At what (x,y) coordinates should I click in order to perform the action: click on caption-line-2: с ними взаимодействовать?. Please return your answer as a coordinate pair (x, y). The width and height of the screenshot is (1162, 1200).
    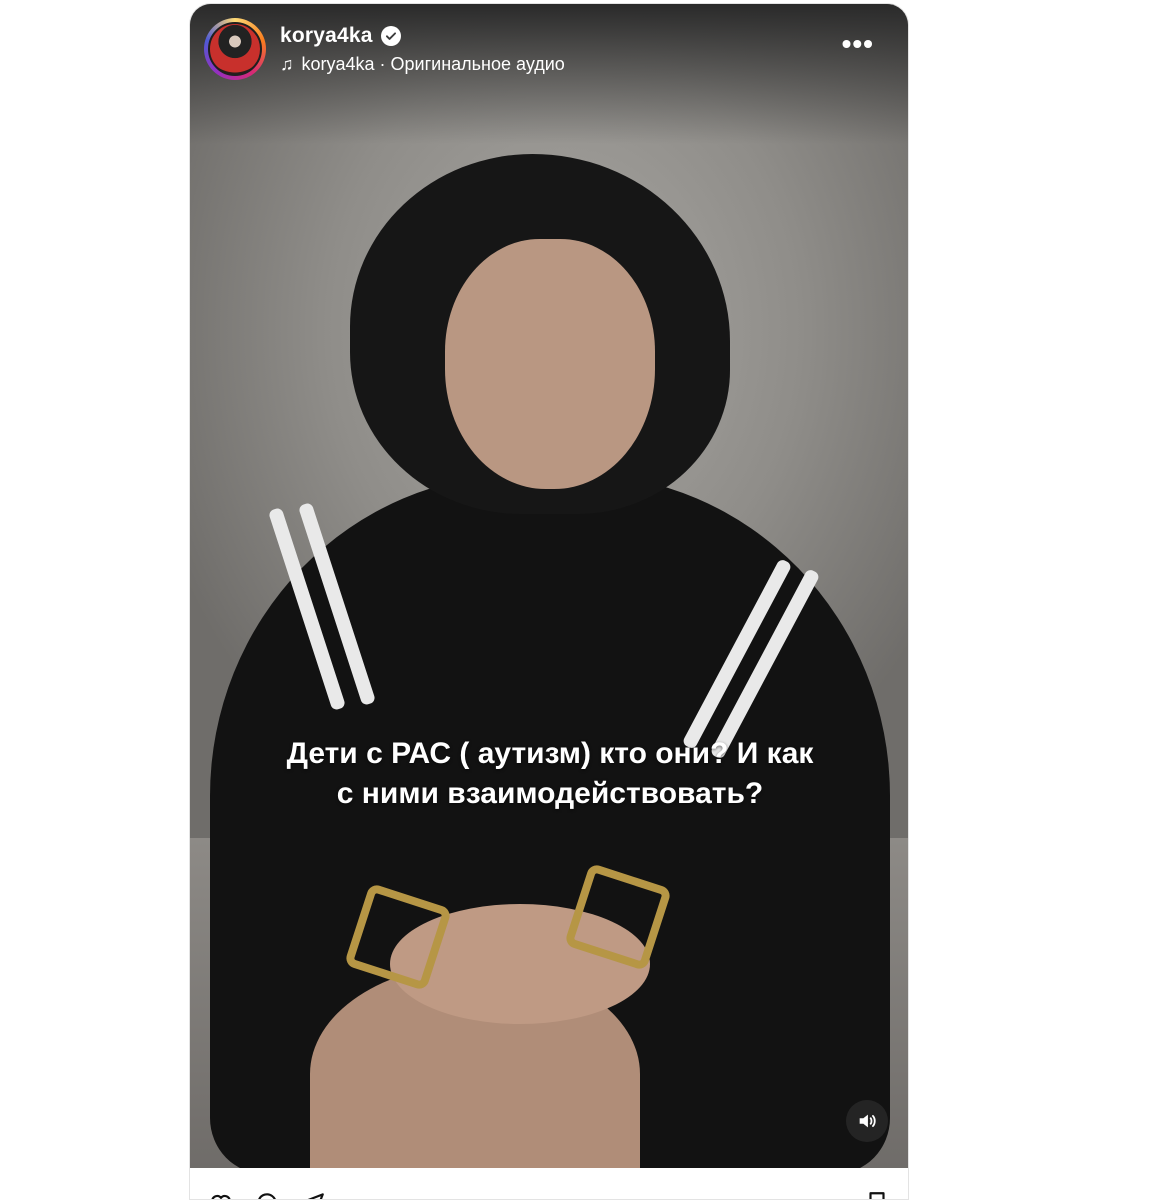
    Looking at the image, I should click on (550, 793).